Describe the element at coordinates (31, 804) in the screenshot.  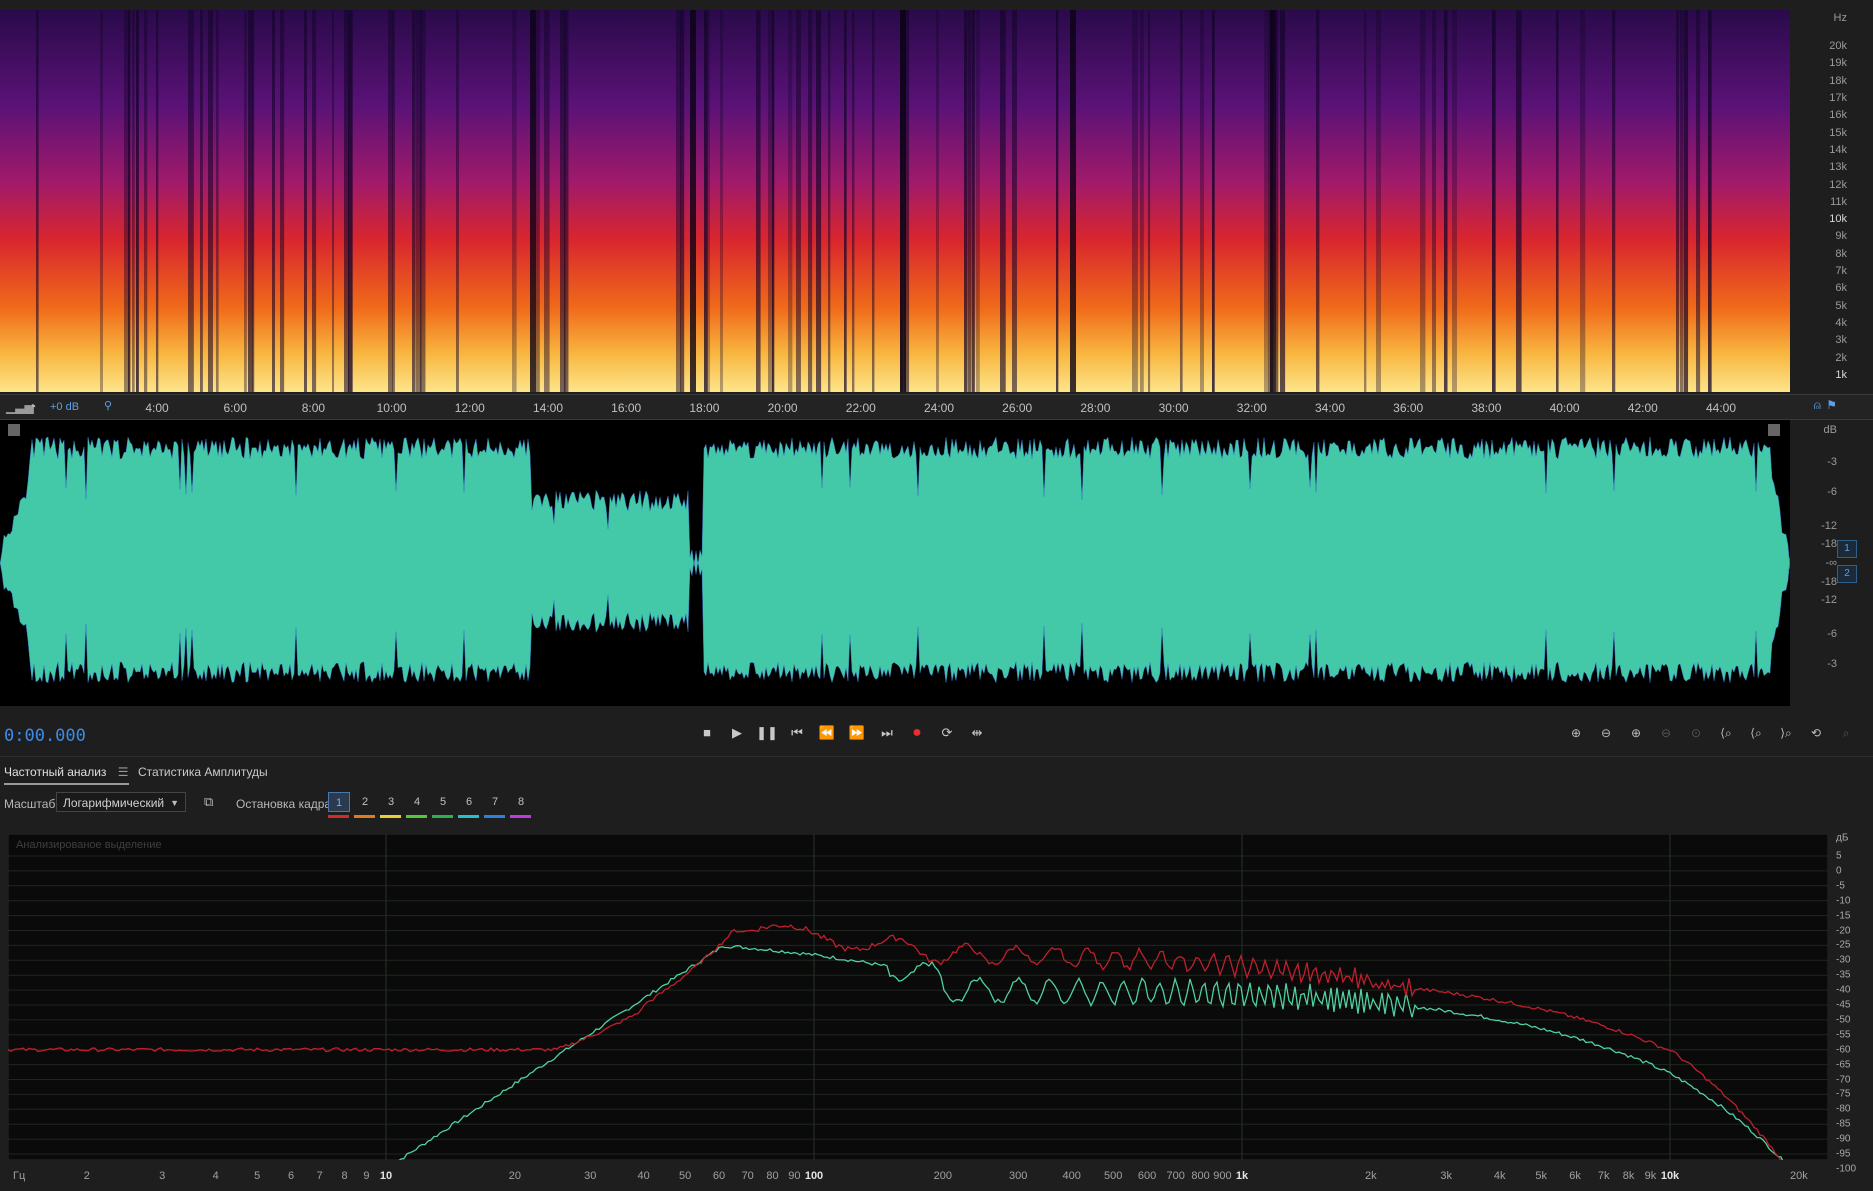
I see `scale-label: Масштаб:` at that location.